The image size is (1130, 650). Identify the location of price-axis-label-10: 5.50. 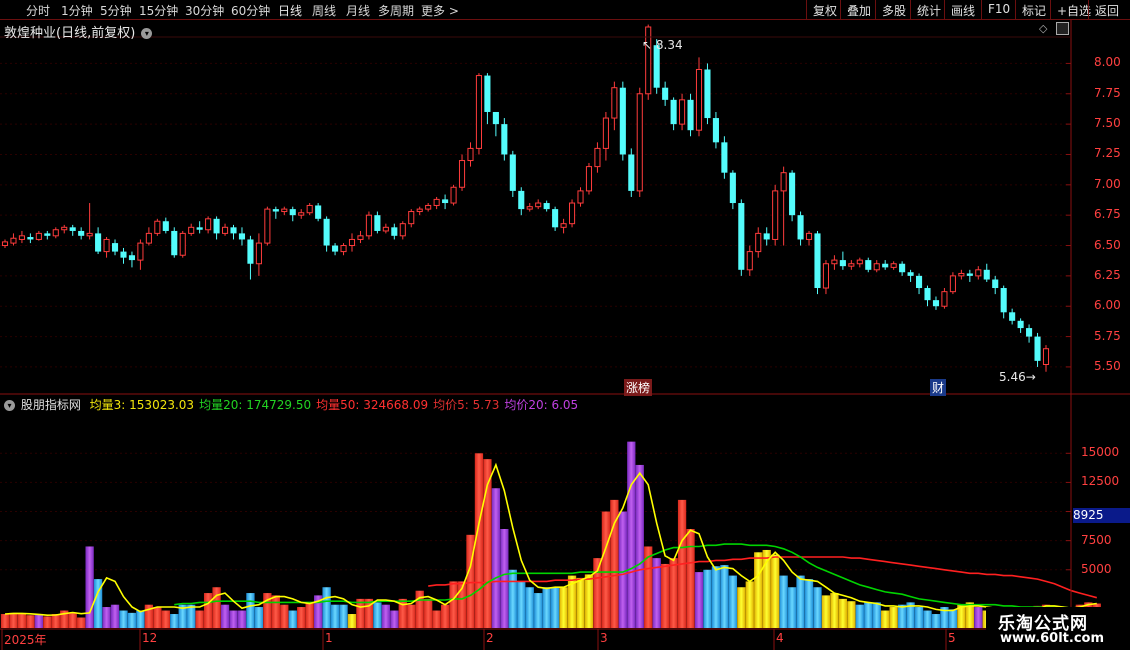
(1107, 365).